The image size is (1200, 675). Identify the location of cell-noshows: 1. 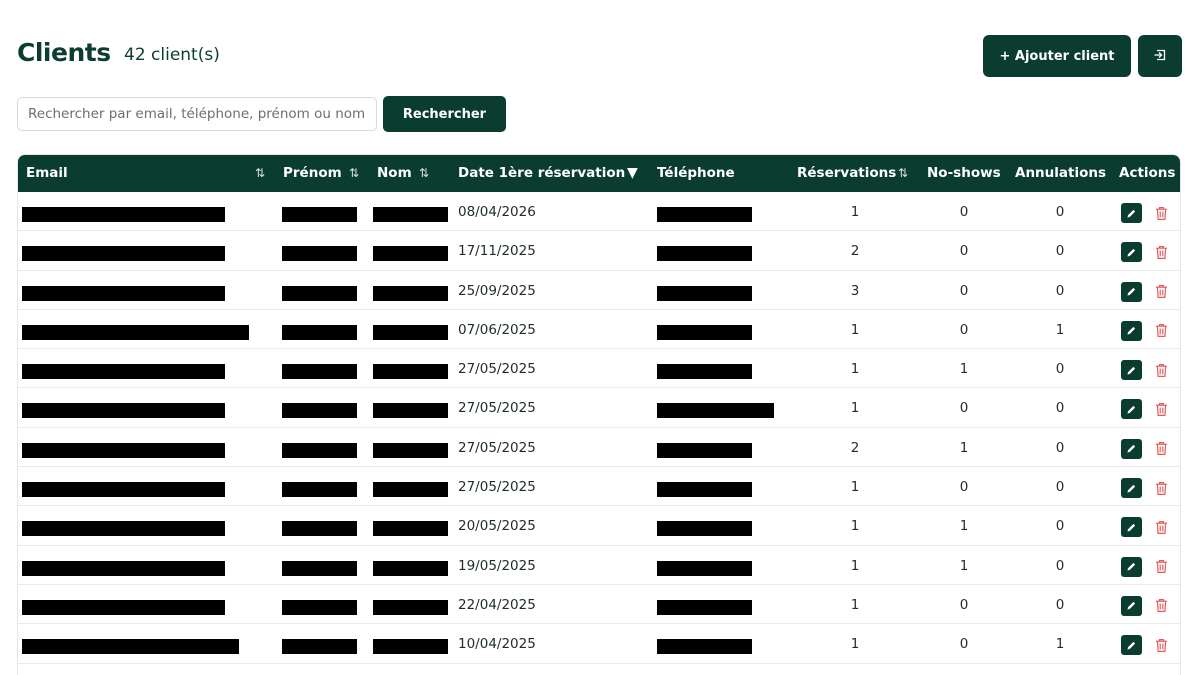
(964, 369).